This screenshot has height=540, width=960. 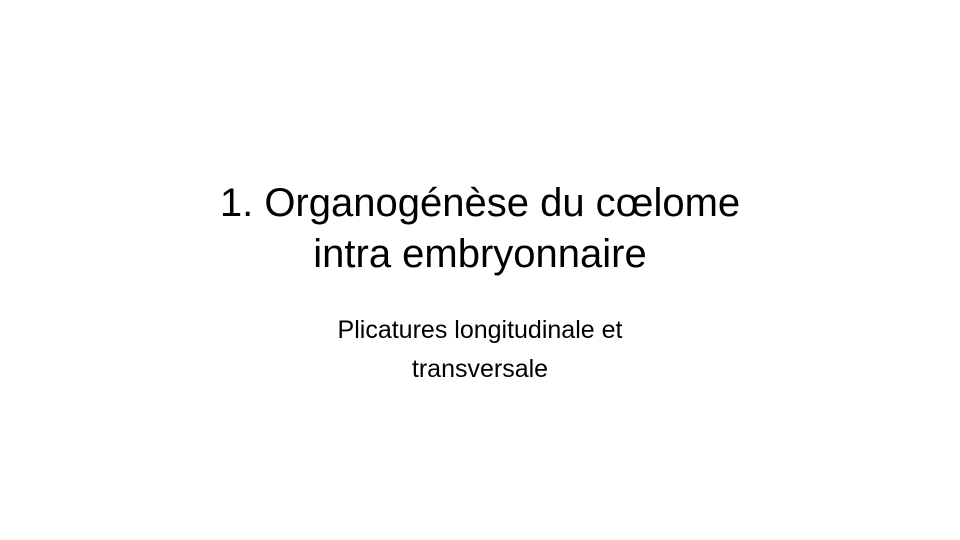 What do you see at coordinates (480, 203) in the screenshot?
I see `slide-title-line: 1. Organogénèse du cœlome` at bounding box center [480, 203].